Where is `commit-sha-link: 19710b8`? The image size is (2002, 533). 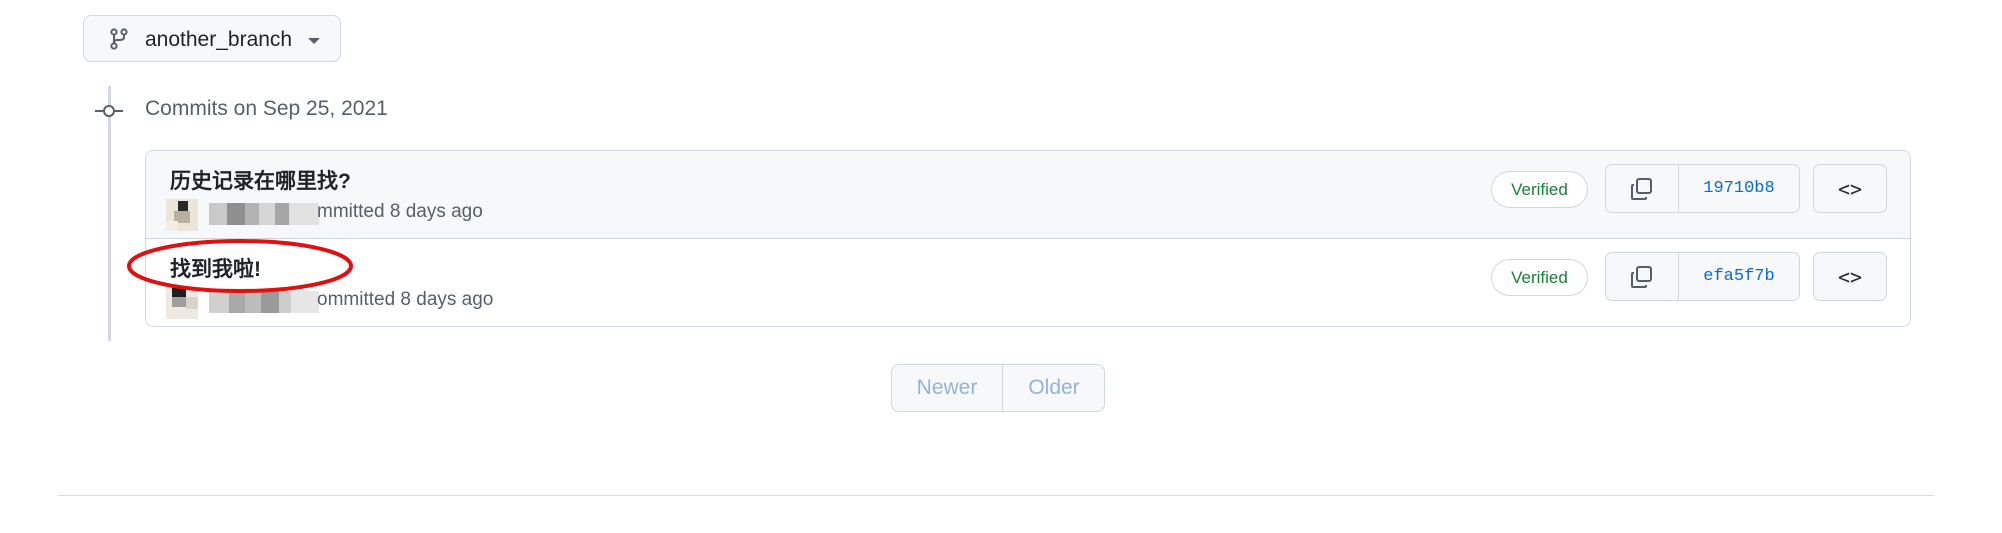
commit-sha-link: 19710b8 is located at coordinates (1739, 188).